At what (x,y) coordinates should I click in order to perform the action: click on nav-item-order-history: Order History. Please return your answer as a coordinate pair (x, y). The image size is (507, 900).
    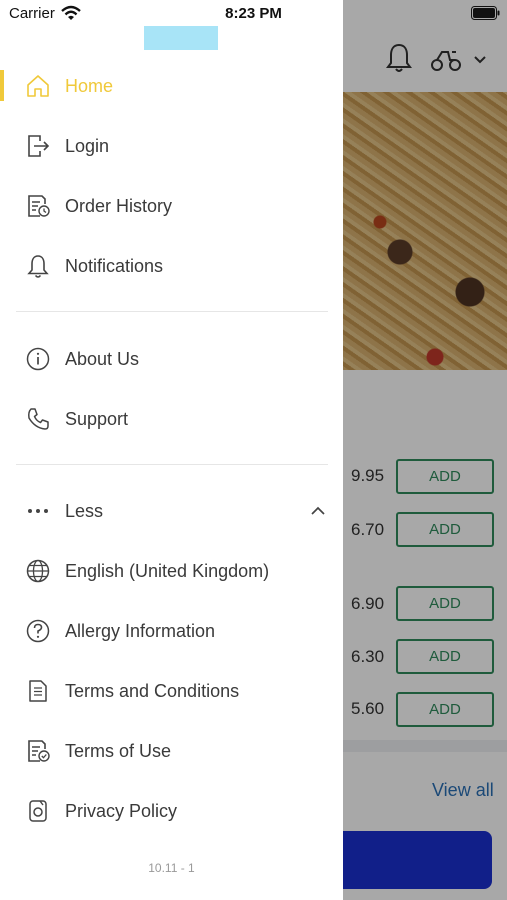
    Looking at the image, I should click on (171, 206).